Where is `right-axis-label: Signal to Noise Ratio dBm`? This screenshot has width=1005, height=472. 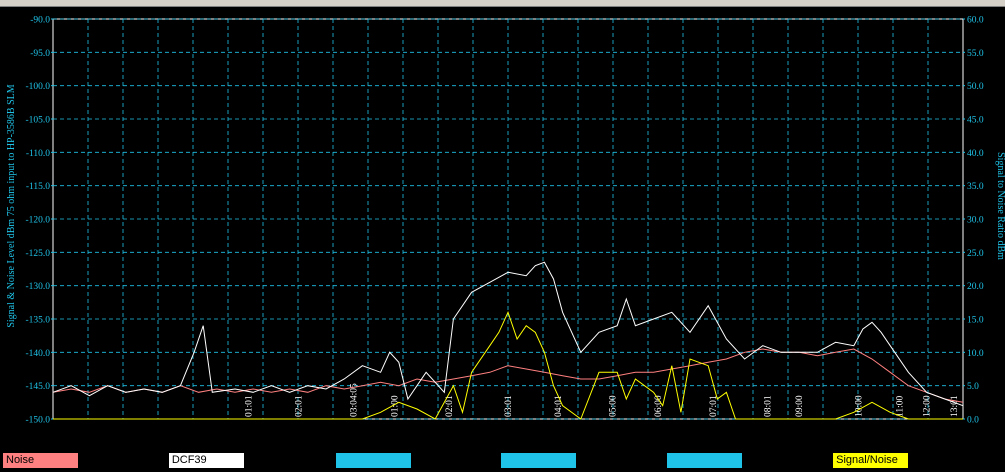
right-axis-label: Signal to Noise Ratio dBm is located at coordinates (1000, 206).